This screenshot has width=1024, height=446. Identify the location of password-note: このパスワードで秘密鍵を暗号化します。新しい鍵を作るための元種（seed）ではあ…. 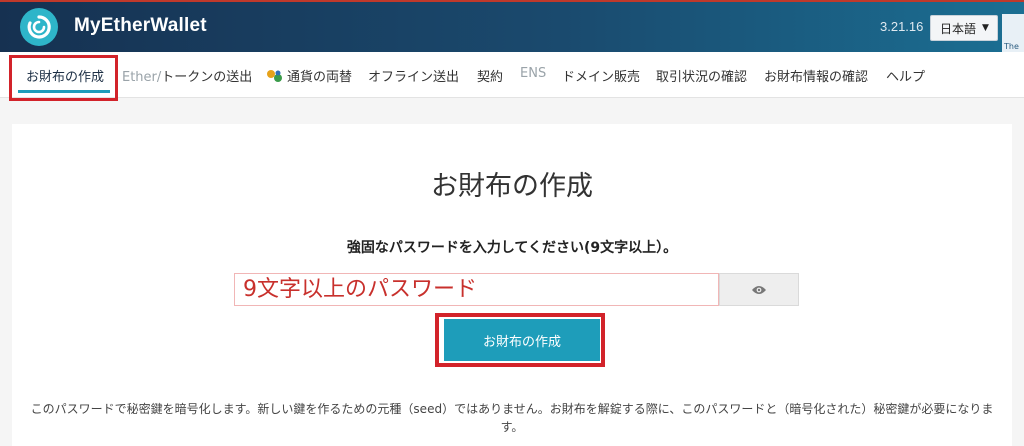
(512, 418).